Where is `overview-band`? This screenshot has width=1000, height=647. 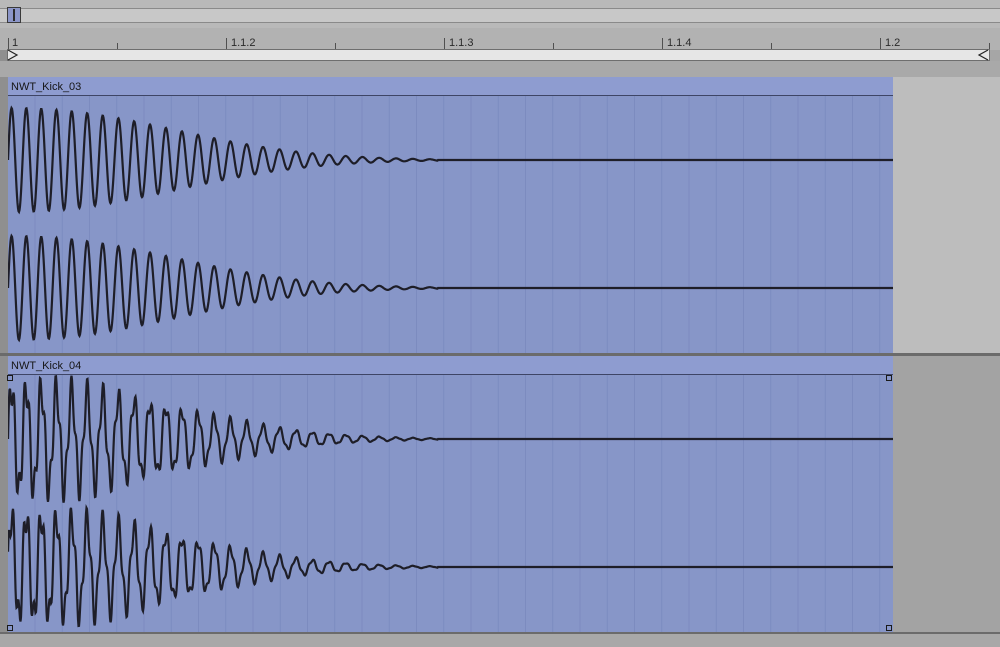
overview-band is located at coordinates (500, 15).